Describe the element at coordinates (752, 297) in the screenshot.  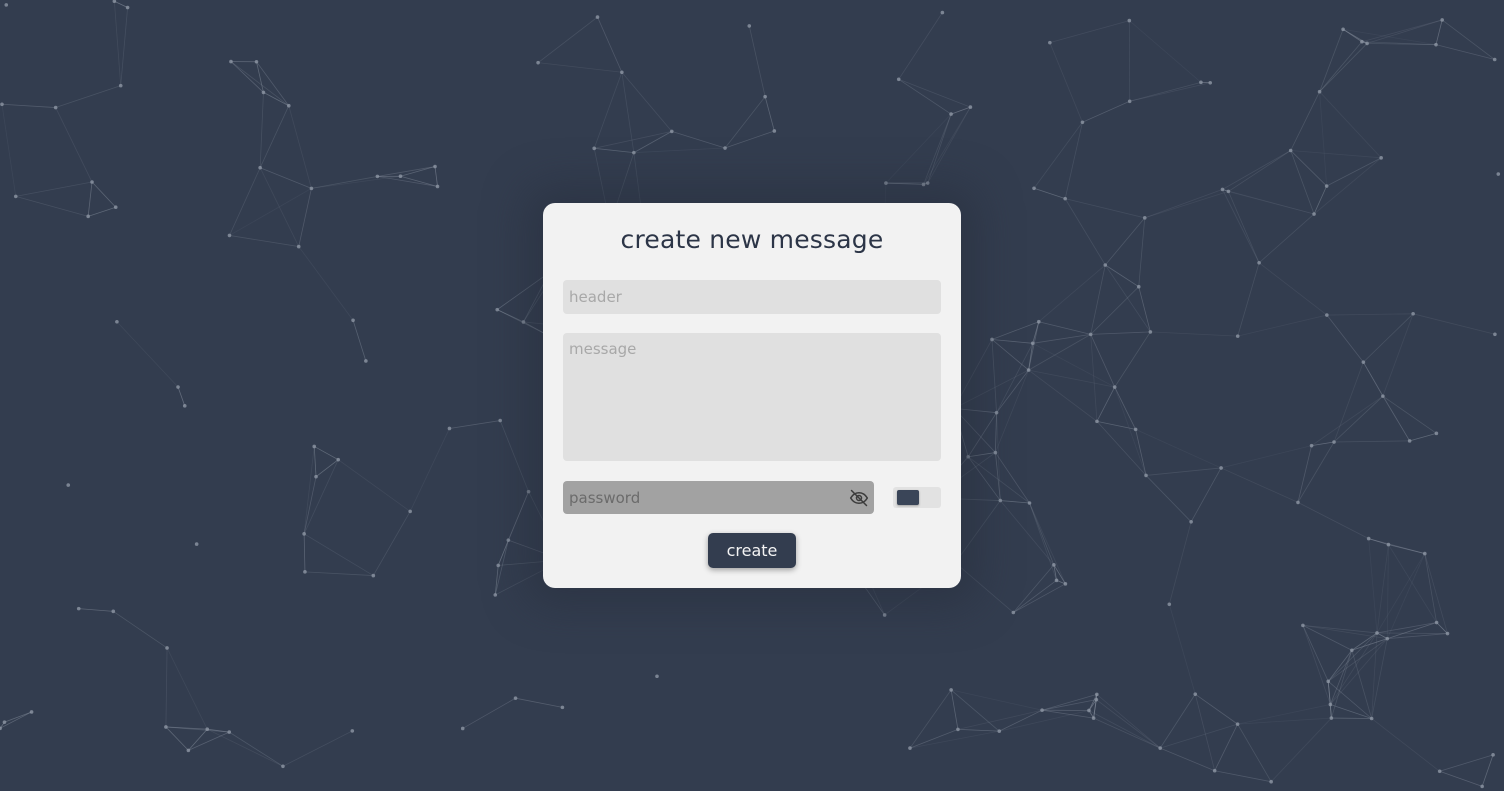
I see `header-input` at that location.